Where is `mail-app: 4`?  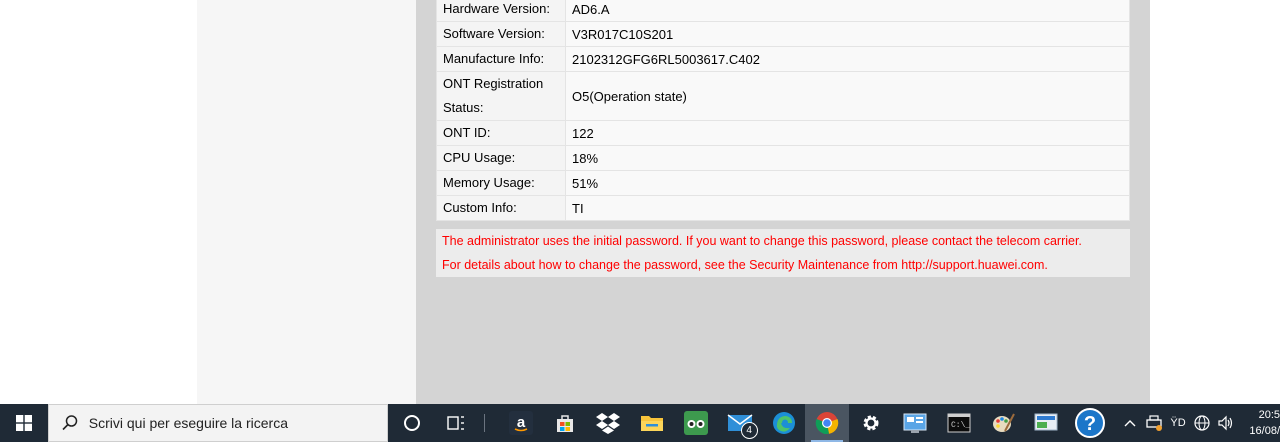 mail-app: 4 is located at coordinates (740, 423).